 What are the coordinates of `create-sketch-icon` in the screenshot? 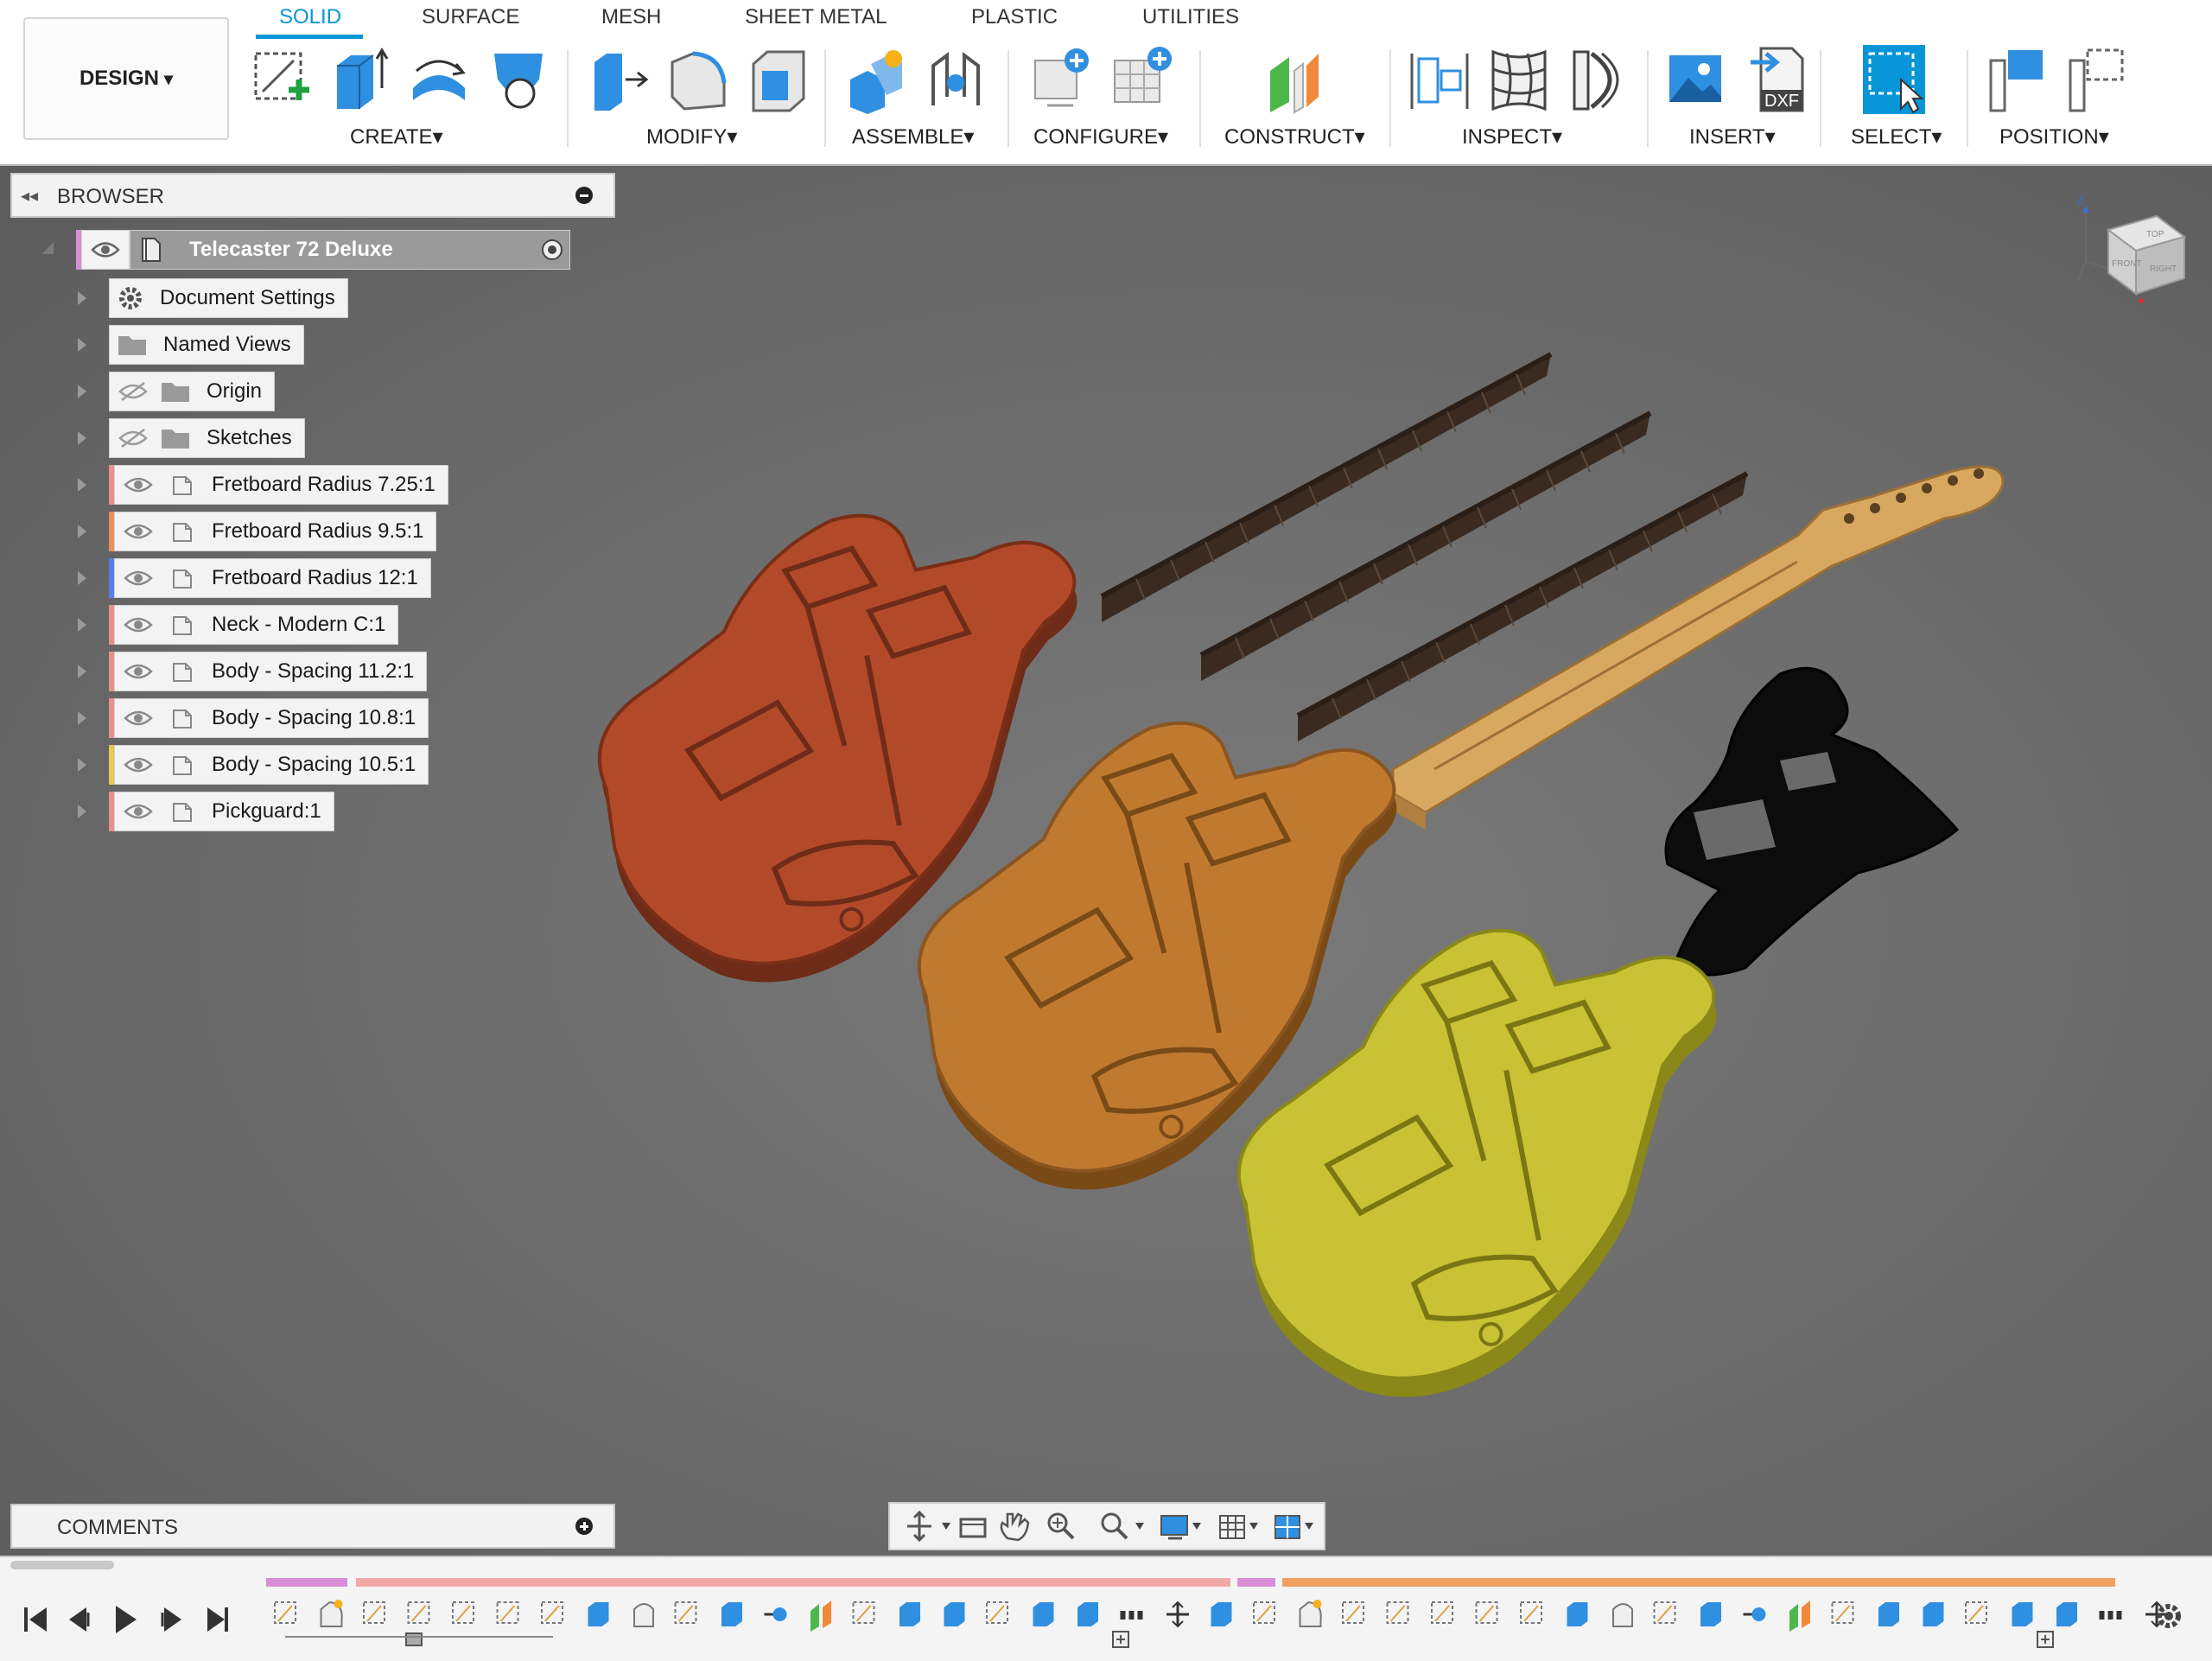 It's located at (282, 79).